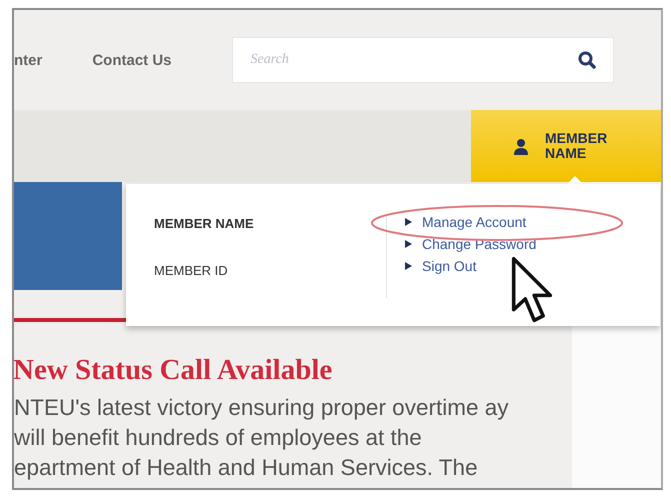  What do you see at coordinates (132, 60) in the screenshot?
I see `nav-link: Contact Us` at bounding box center [132, 60].